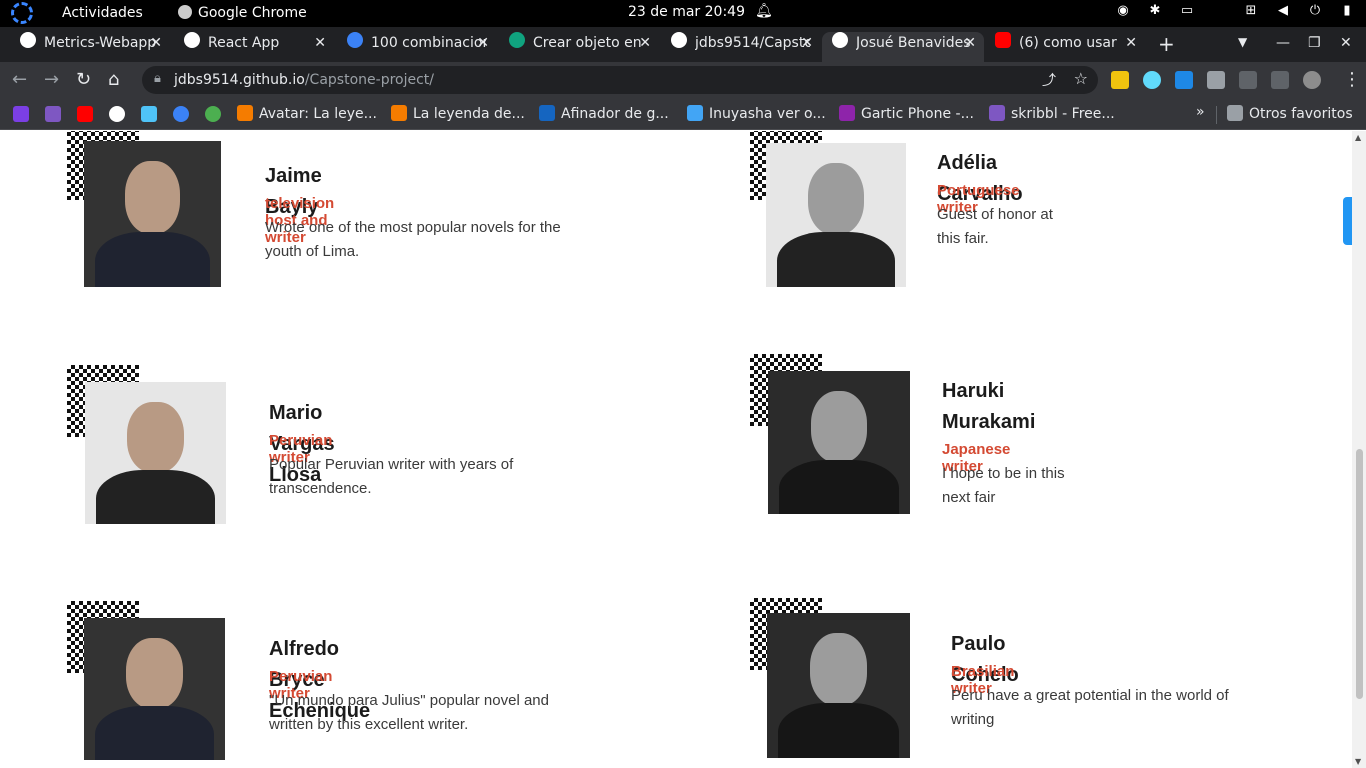 The height and width of the screenshot is (768, 1366). I want to click on bookmark-star-icon: ☆, so click(1081, 78).